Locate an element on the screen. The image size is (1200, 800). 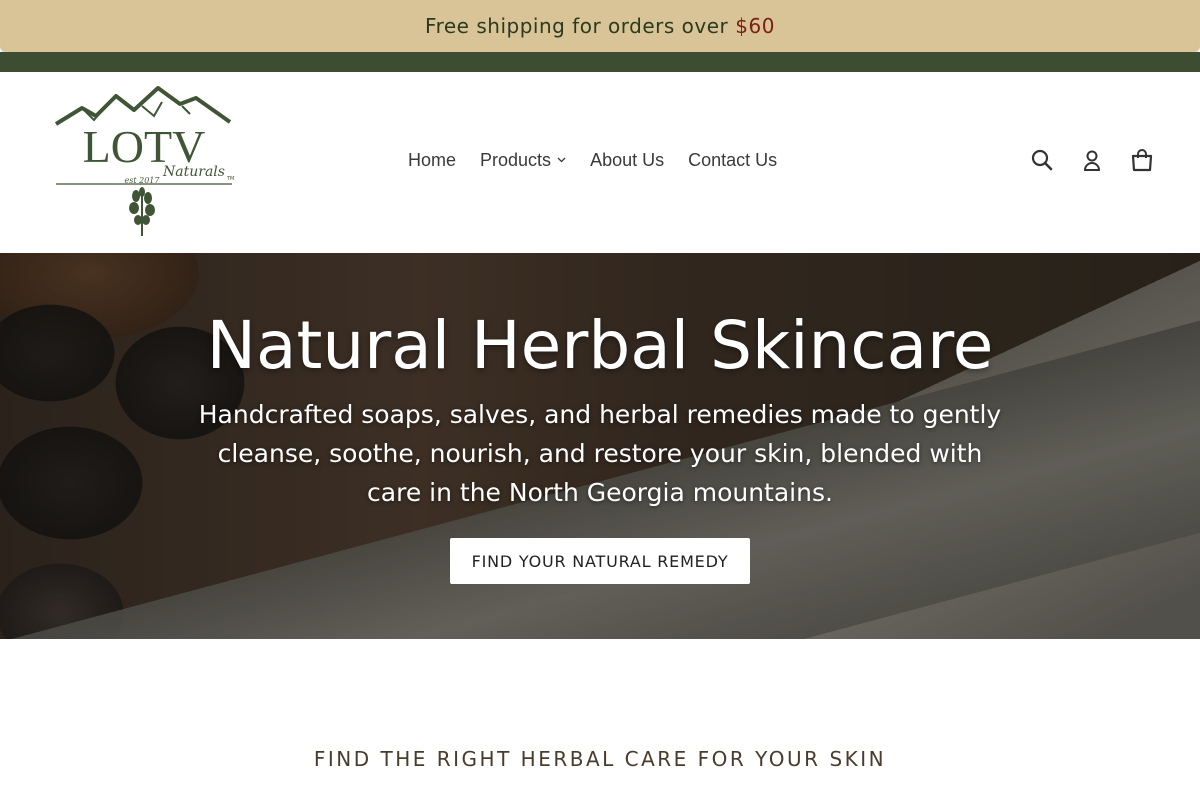
main-navigation: Home Products About Us Contact Us is located at coordinates (592, 160).